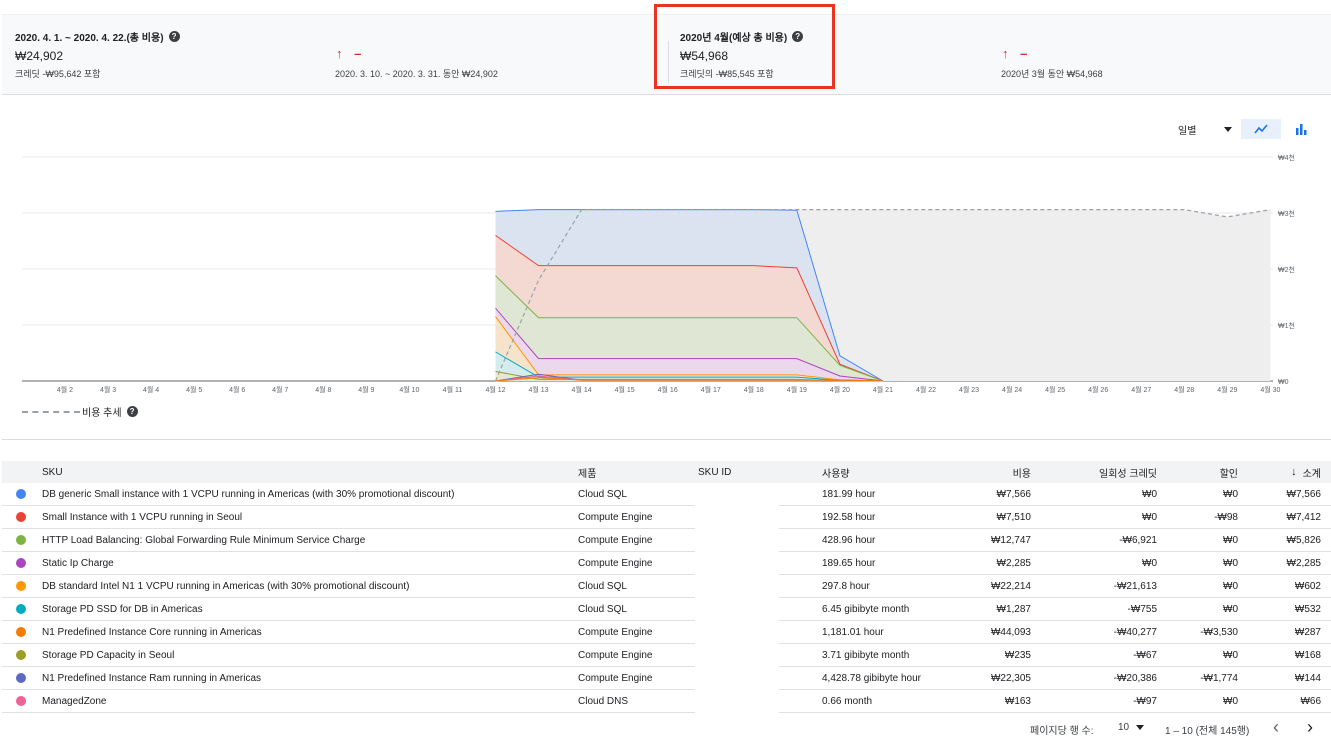  I want to click on x-tick-label: 4월 3, so click(108, 389).